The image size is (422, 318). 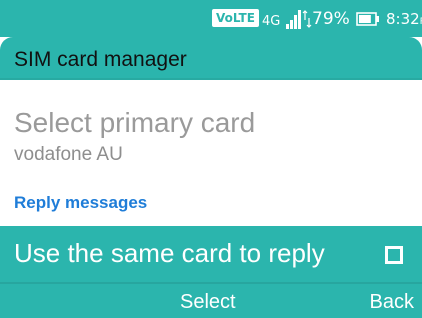 What do you see at coordinates (68, 154) in the screenshot?
I see `primary-card-value: vodafone AU` at bounding box center [68, 154].